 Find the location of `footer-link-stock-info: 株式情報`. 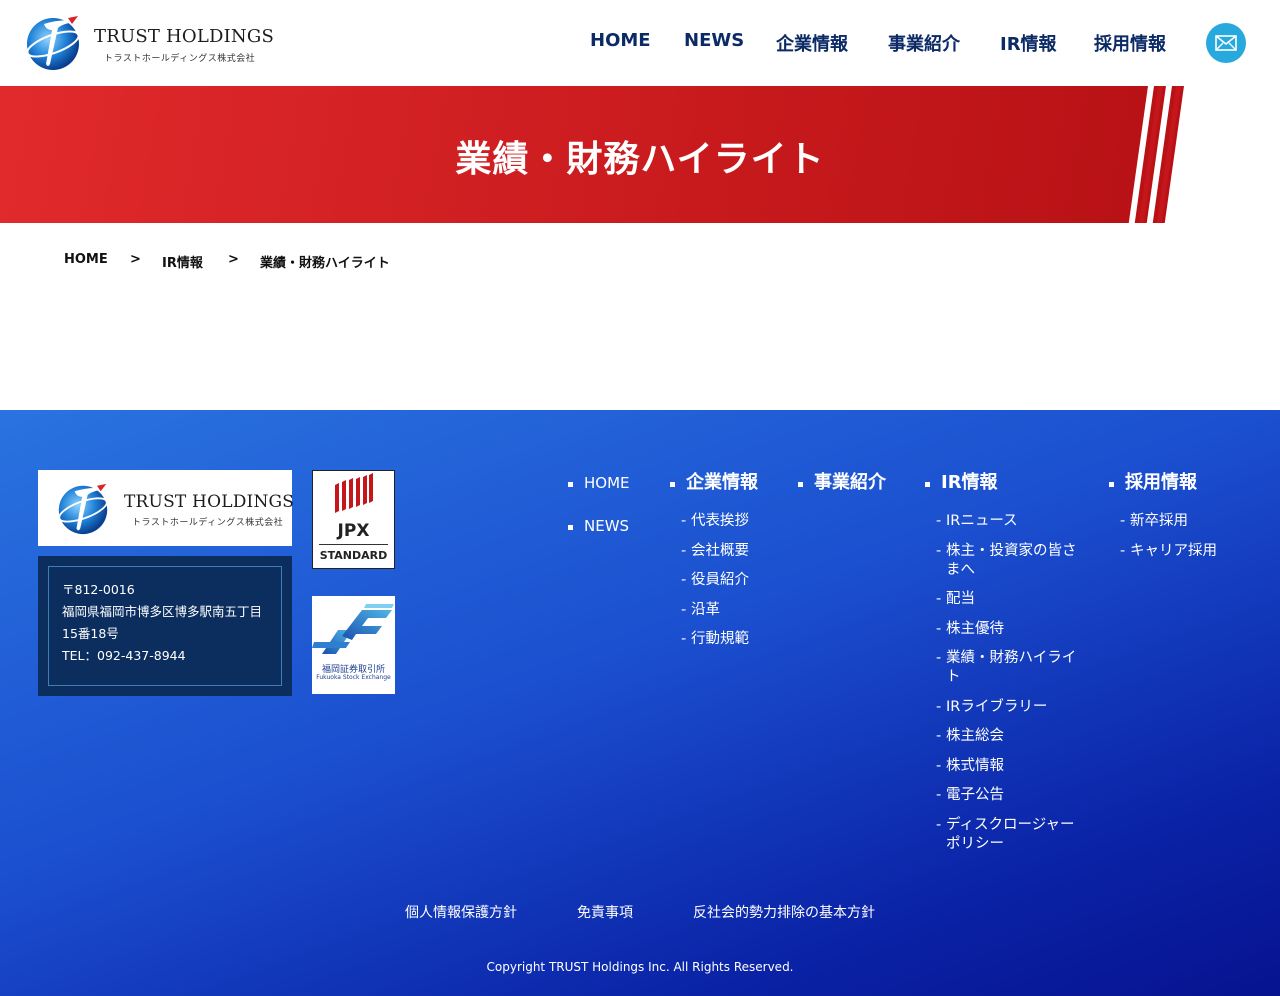

footer-link-stock-info: 株式情報 is located at coordinates (1010, 766).